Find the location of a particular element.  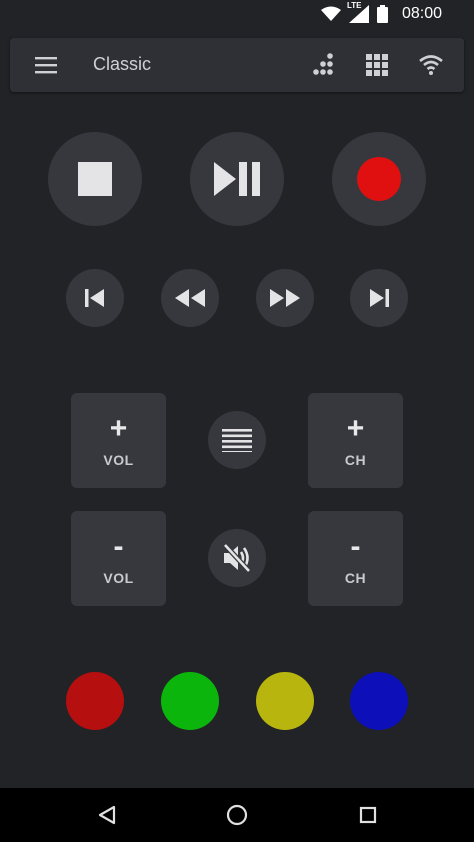

stop-button is located at coordinates (95, 179).